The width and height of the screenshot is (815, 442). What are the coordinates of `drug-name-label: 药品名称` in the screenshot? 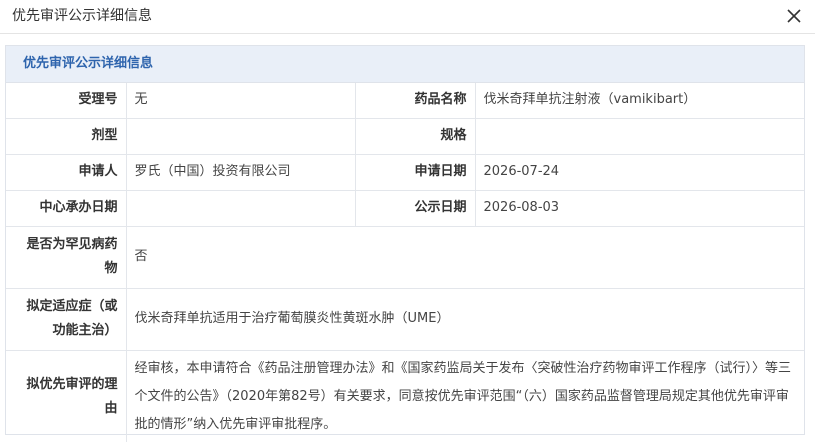 It's located at (415, 101).